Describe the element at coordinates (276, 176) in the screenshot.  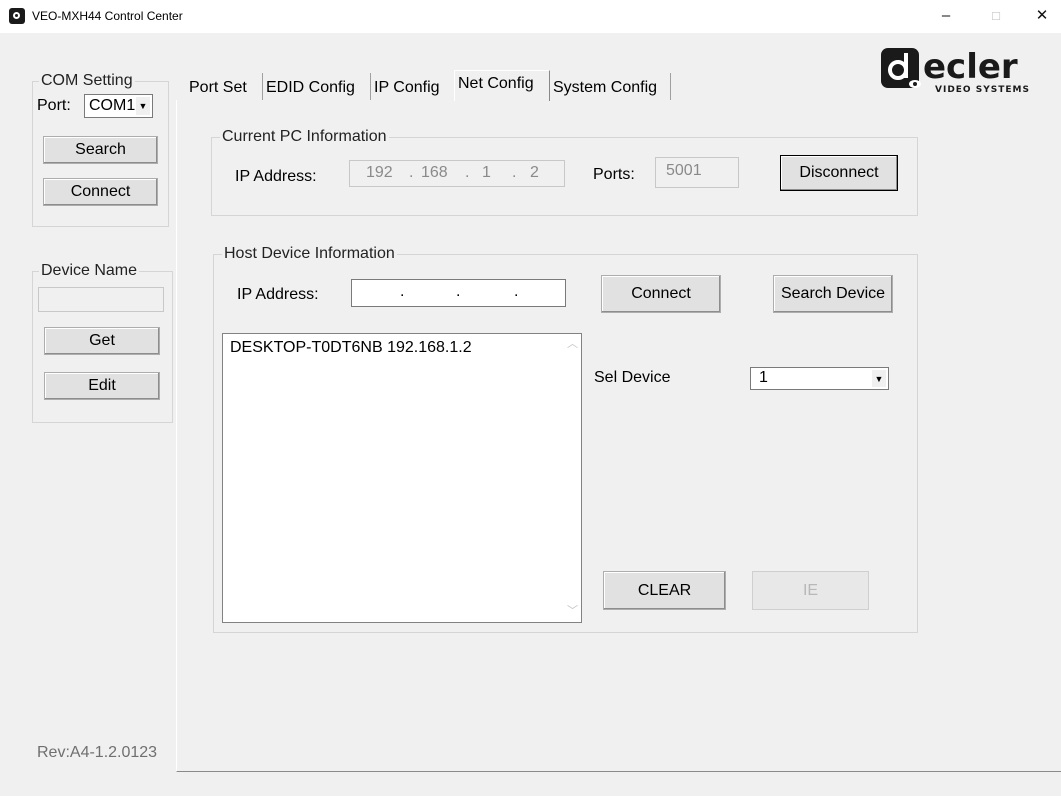
I see `pc-ip-label: IP Address:` at that location.